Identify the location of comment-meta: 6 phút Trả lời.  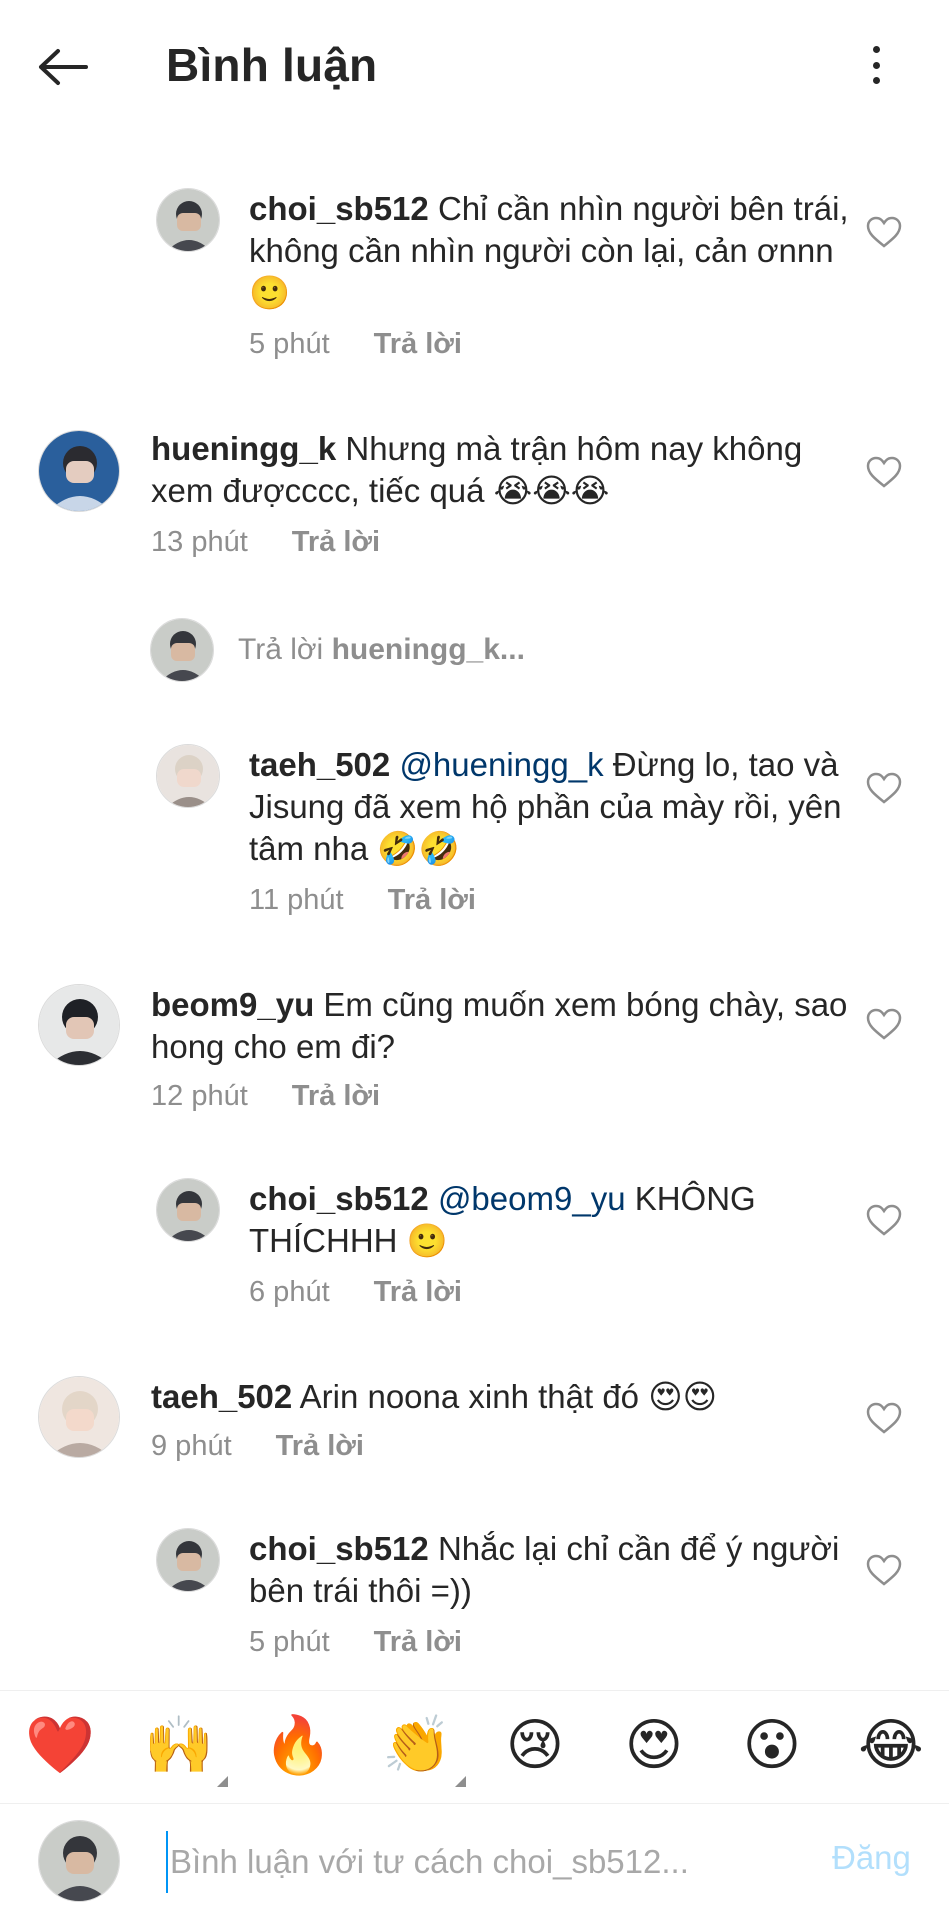
(355, 1292).